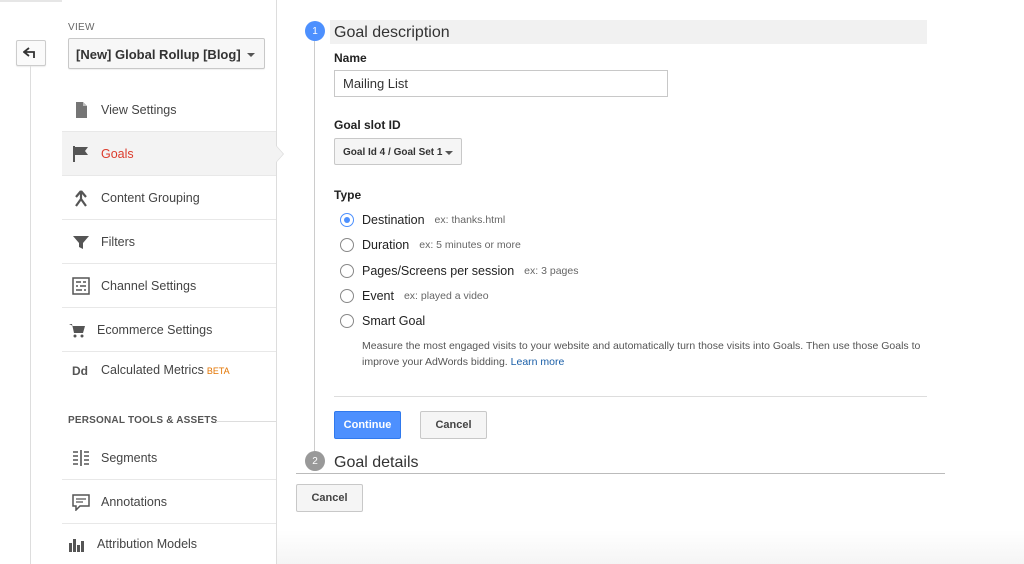  Describe the element at coordinates (470, 220) in the screenshot. I see `type-option-example: ex: thanks.html` at that location.